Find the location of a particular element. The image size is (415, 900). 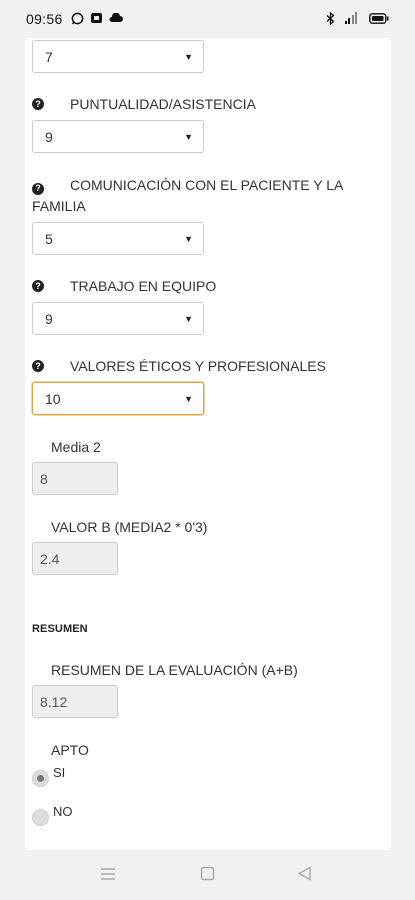

media2-readonly-input: 8 is located at coordinates (75, 478).